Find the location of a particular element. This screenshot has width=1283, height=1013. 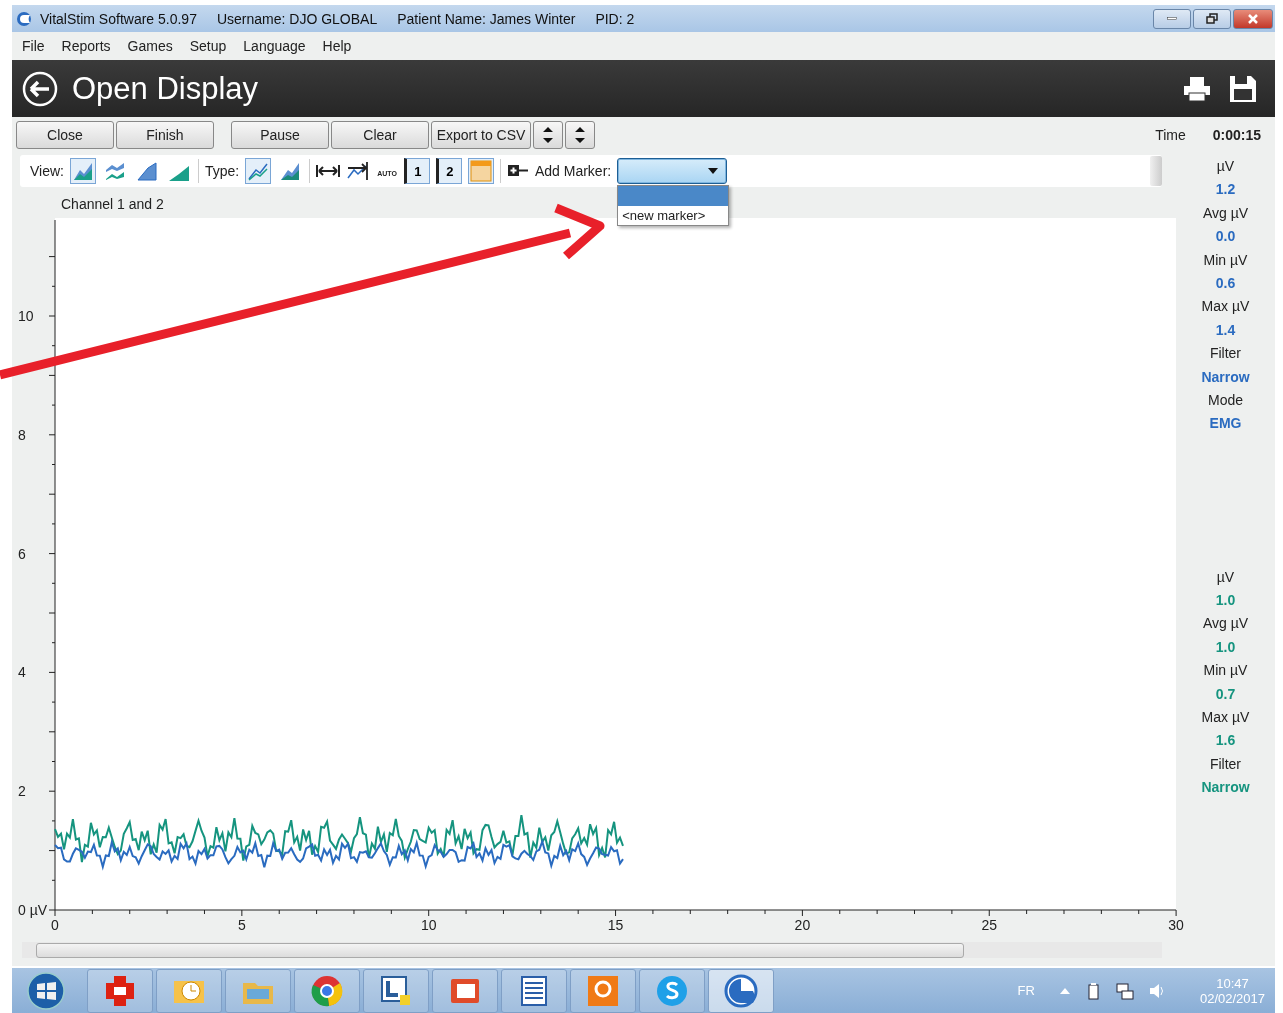

windows-logo-icon is located at coordinates (46, 990).